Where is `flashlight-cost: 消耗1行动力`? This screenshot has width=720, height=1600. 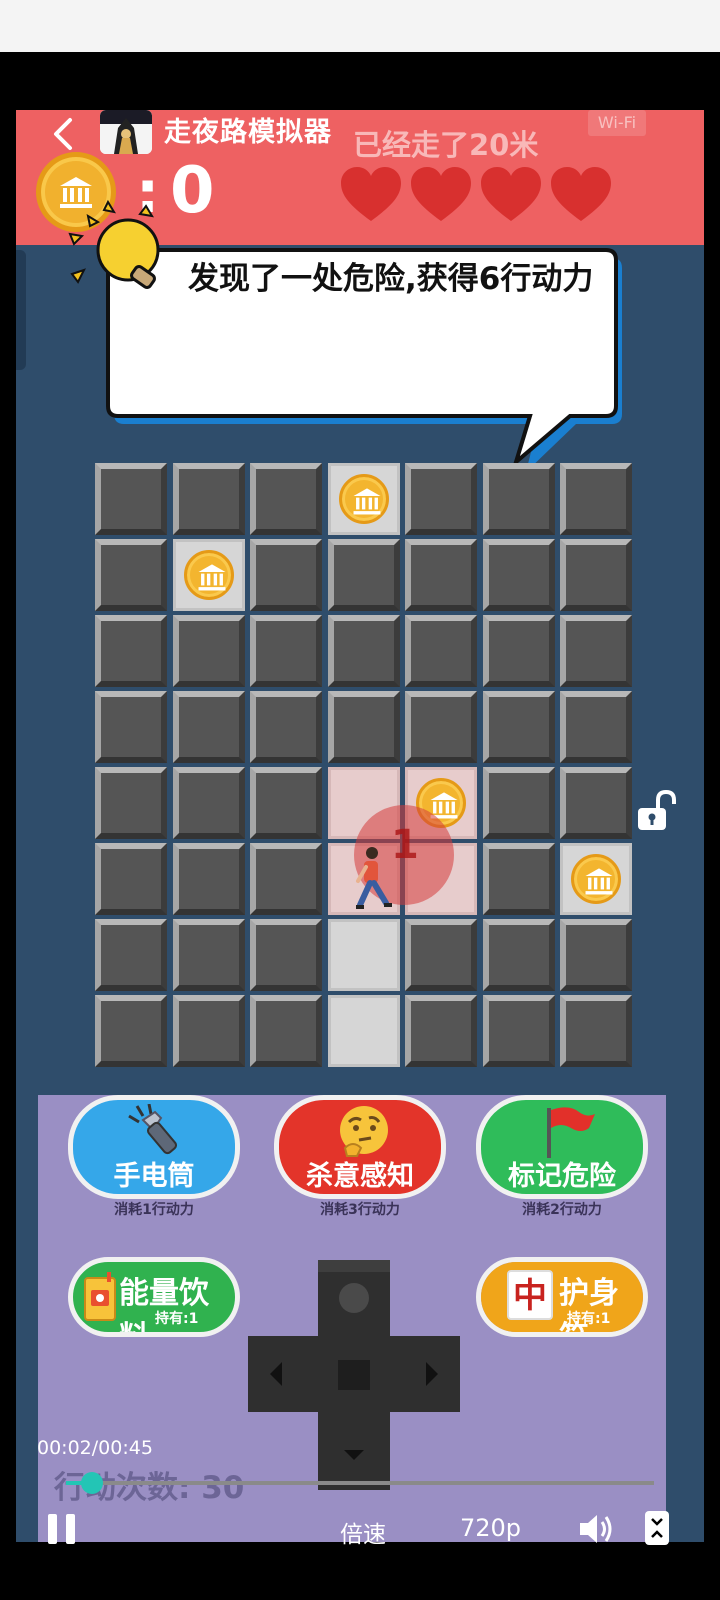 flashlight-cost: 消耗1行动力 is located at coordinates (154, 1210).